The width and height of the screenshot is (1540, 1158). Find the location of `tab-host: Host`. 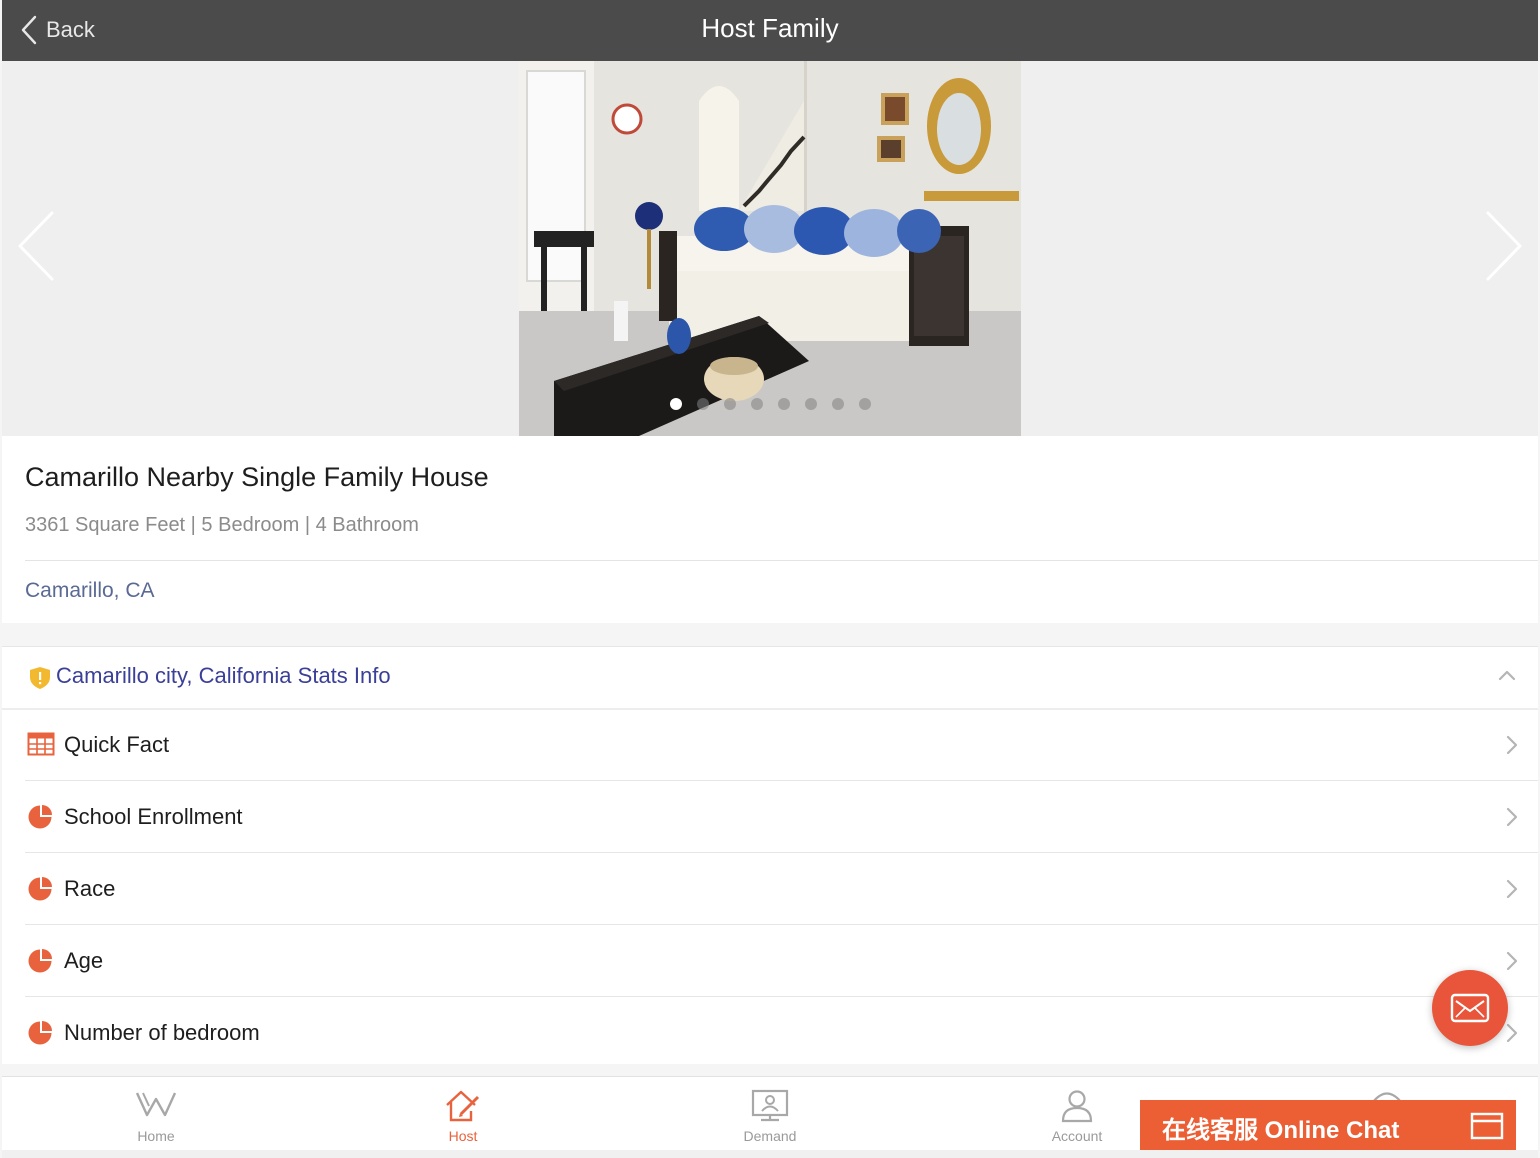

tab-host: Host is located at coordinates (463, 1114).